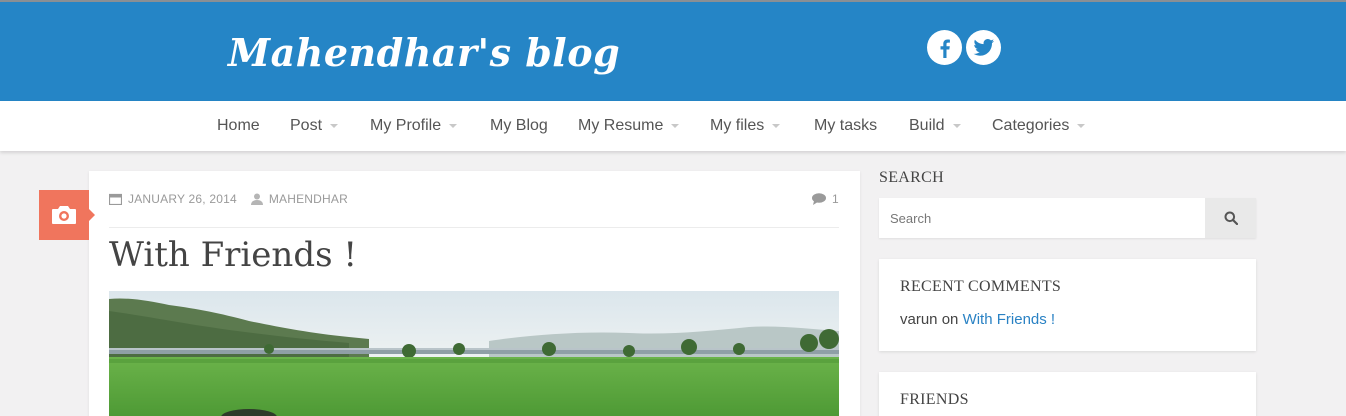 This screenshot has height=416, width=1346. I want to click on nav-item-post: Post, so click(314, 126).